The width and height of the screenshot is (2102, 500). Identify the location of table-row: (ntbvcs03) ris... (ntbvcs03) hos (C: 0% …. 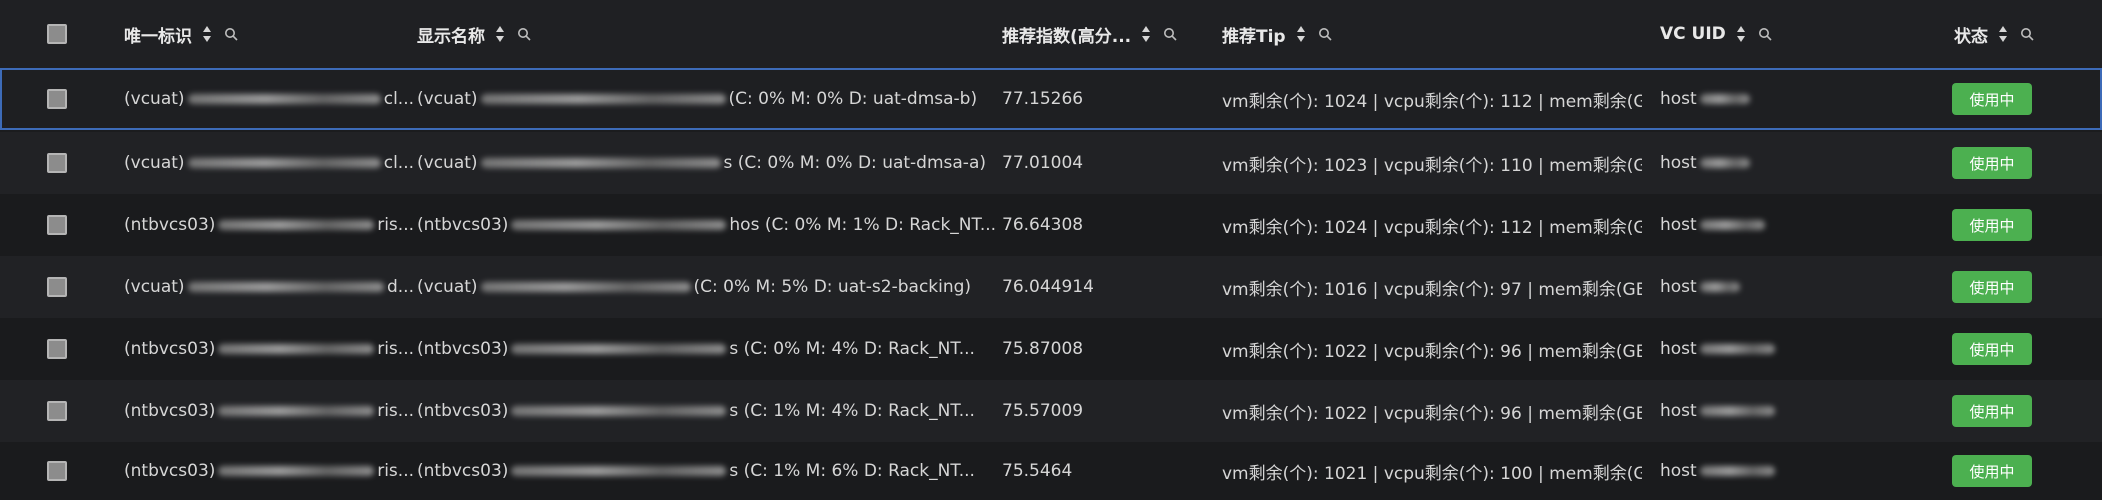
(1051, 225).